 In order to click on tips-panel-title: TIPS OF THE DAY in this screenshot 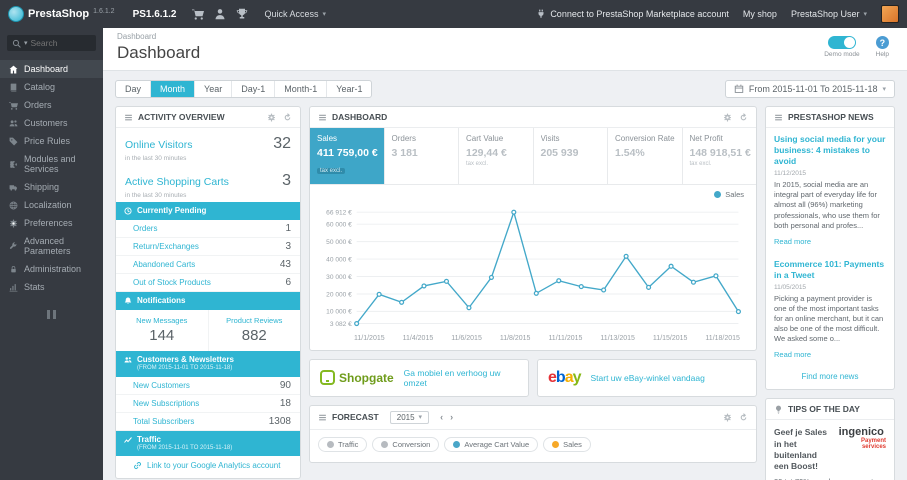, I will do `click(824, 409)`.